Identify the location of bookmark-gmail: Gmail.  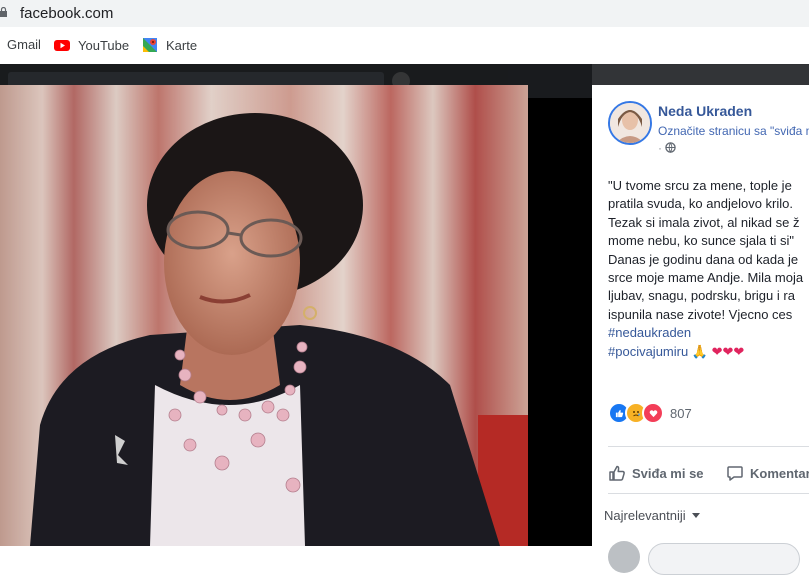
(24, 44).